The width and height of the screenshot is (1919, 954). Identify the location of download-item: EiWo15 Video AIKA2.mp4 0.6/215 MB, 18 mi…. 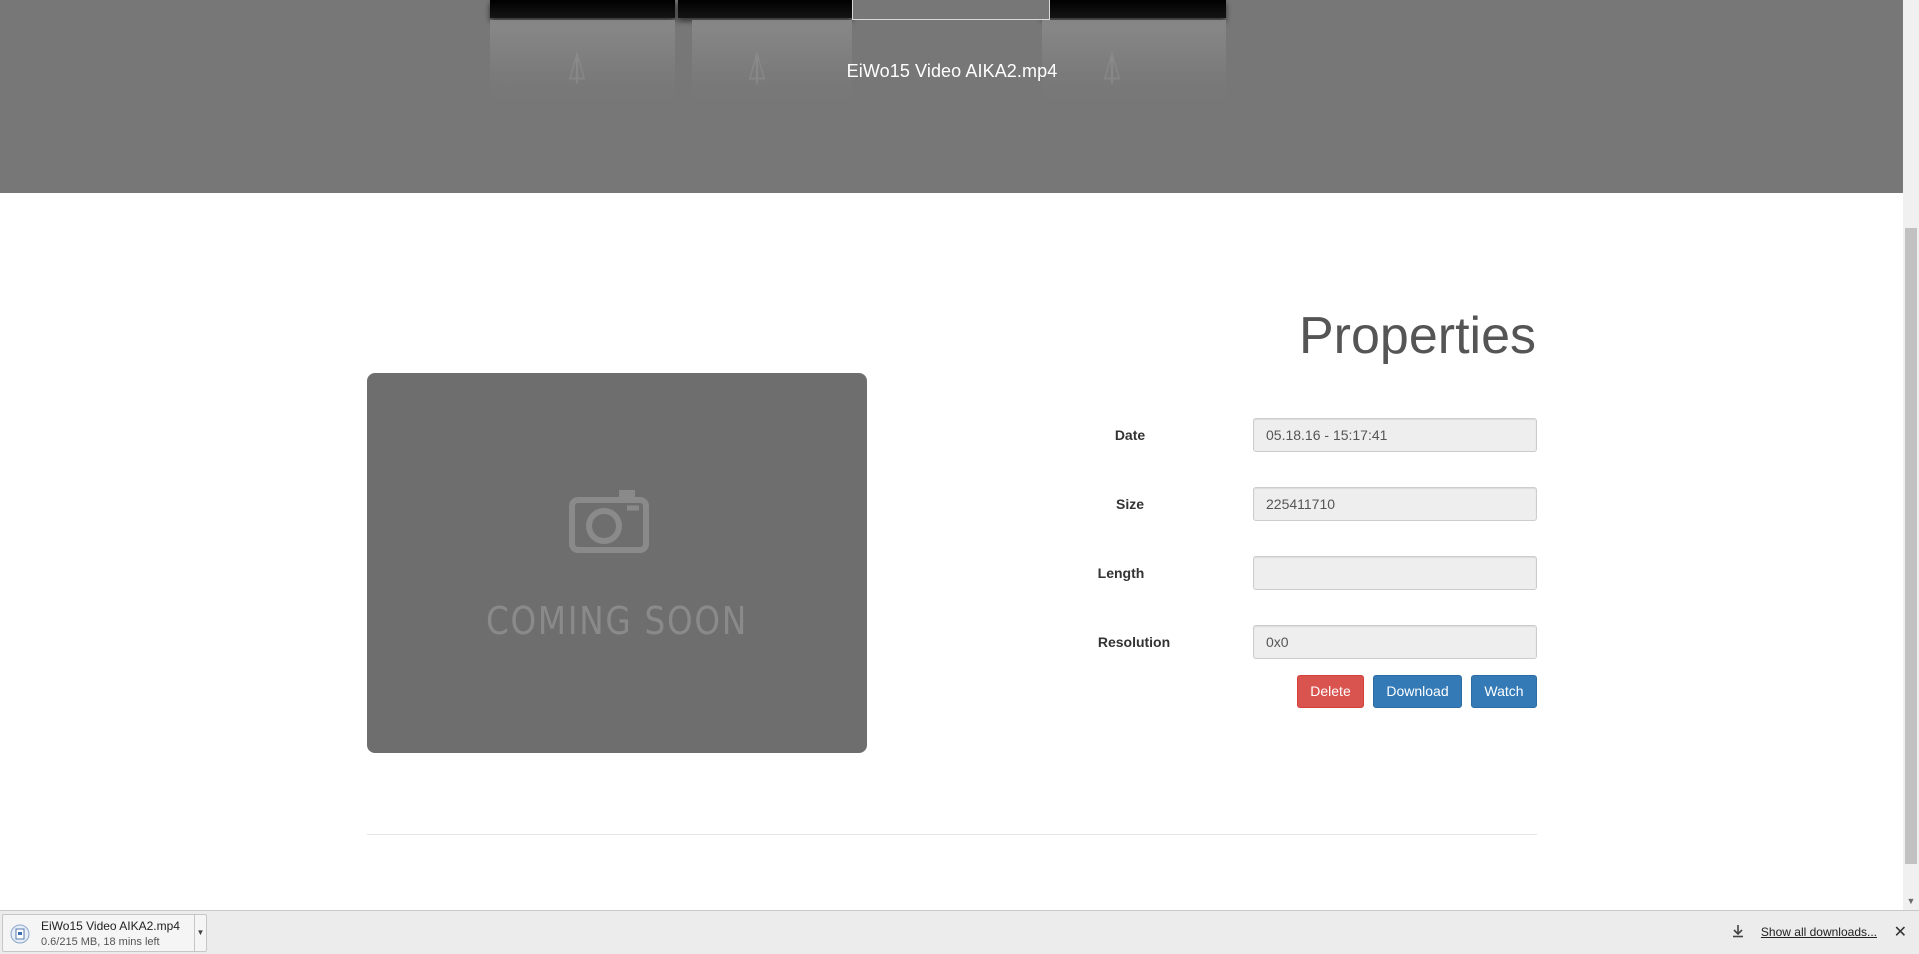
(104, 933).